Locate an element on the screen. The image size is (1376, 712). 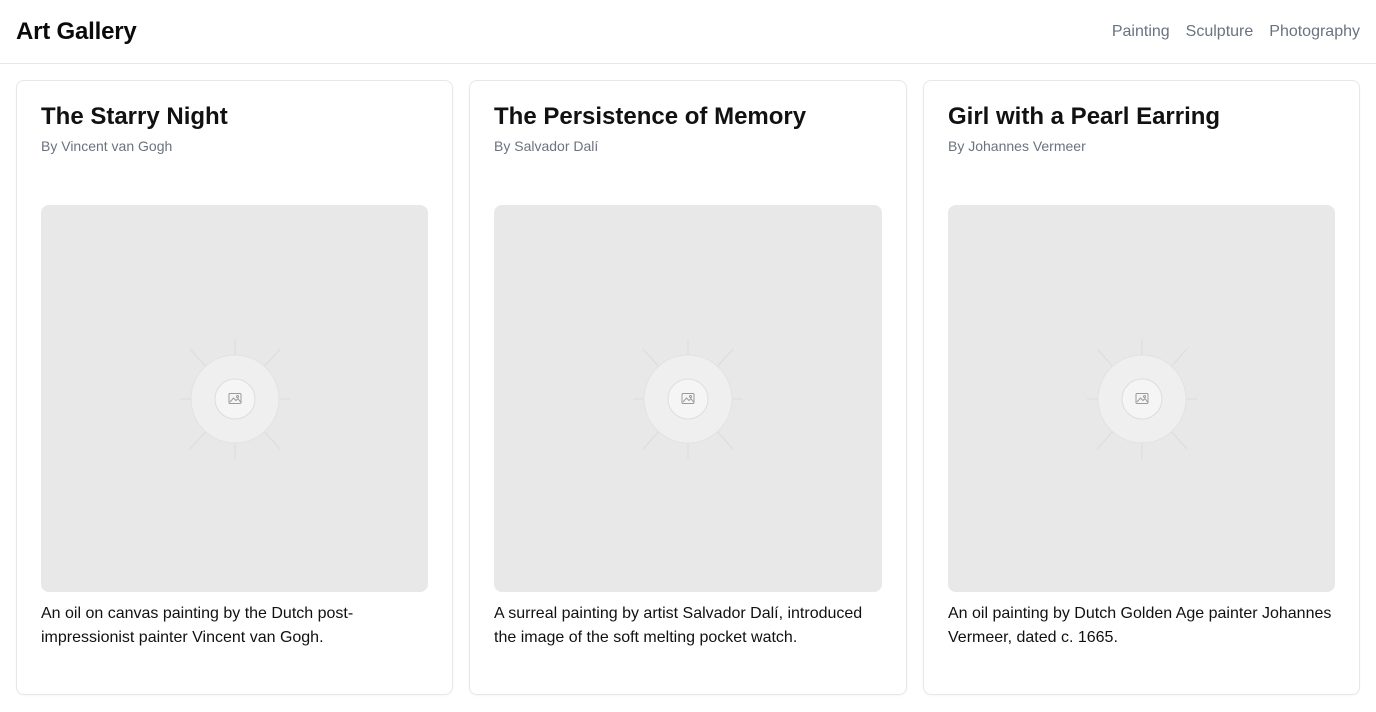
main-nav: Painting Sculpture Photography is located at coordinates (1236, 32).